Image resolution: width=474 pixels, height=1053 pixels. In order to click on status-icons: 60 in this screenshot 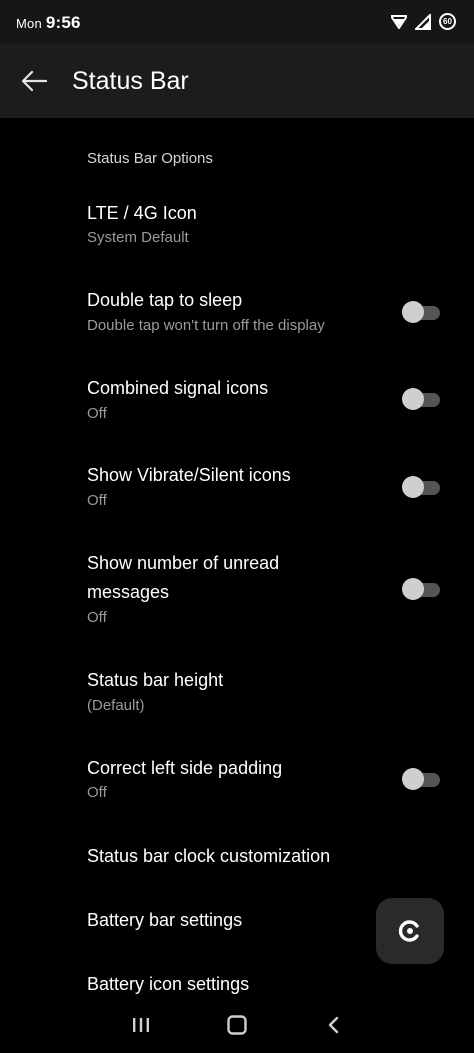, I will do `click(423, 21)`.